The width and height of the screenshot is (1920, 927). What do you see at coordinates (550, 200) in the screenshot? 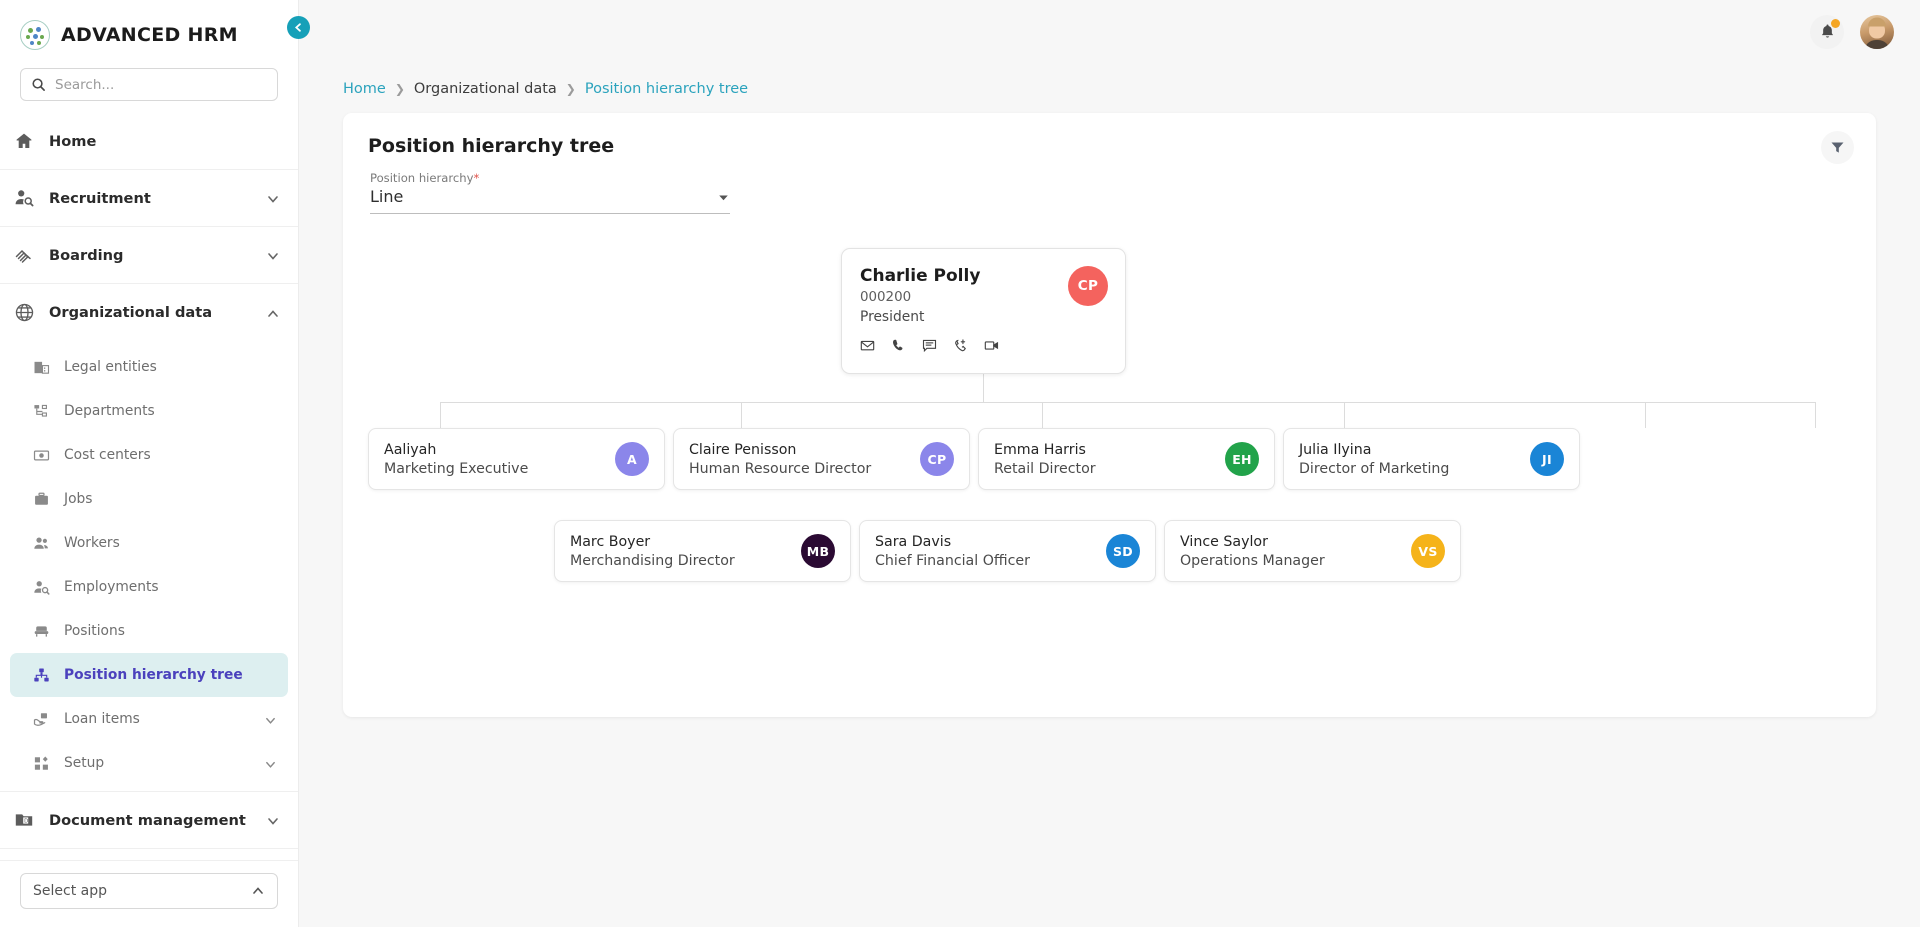
I see `position-hierarchy-select: Line` at bounding box center [550, 200].